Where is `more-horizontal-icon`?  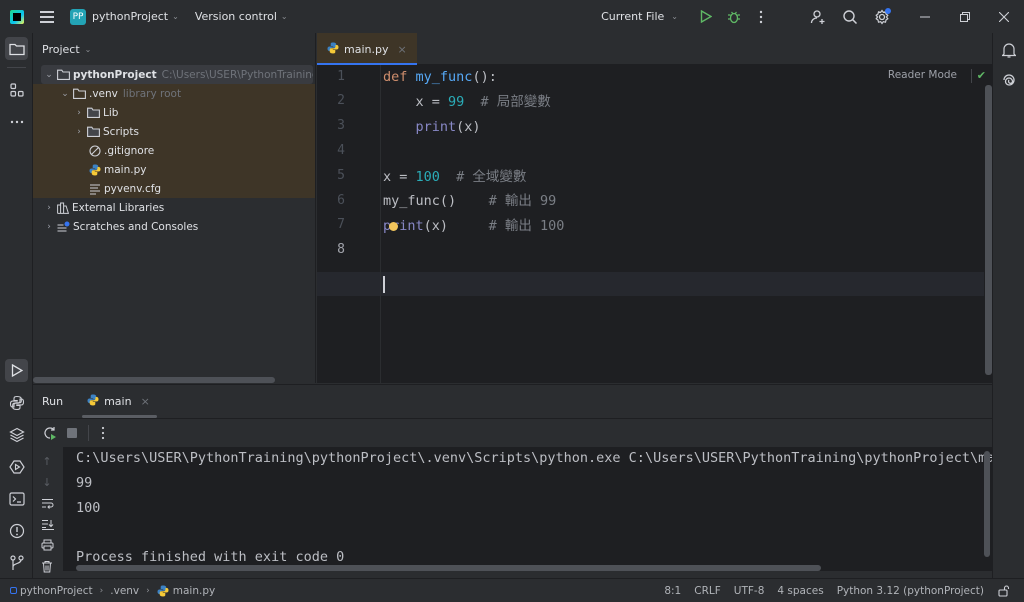
more-horizontal-icon is located at coordinates (16, 121).